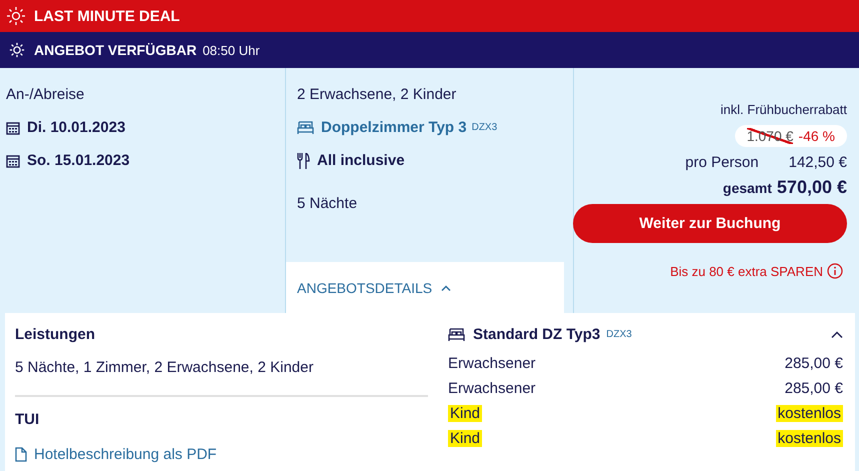  I want to click on operator-name: TUI, so click(27, 419).